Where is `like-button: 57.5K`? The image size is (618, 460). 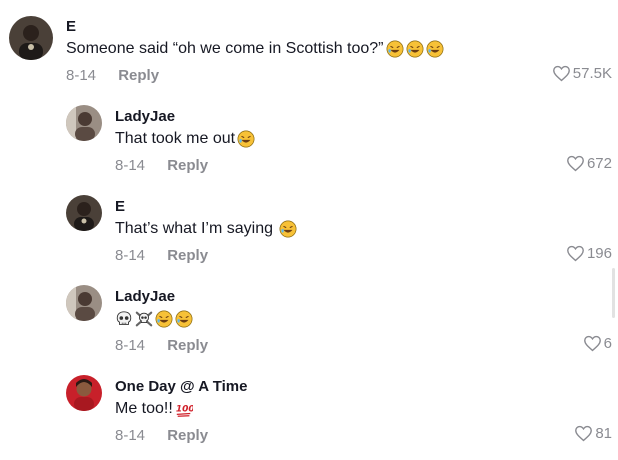
like-button: 57.5K is located at coordinates (582, 73).